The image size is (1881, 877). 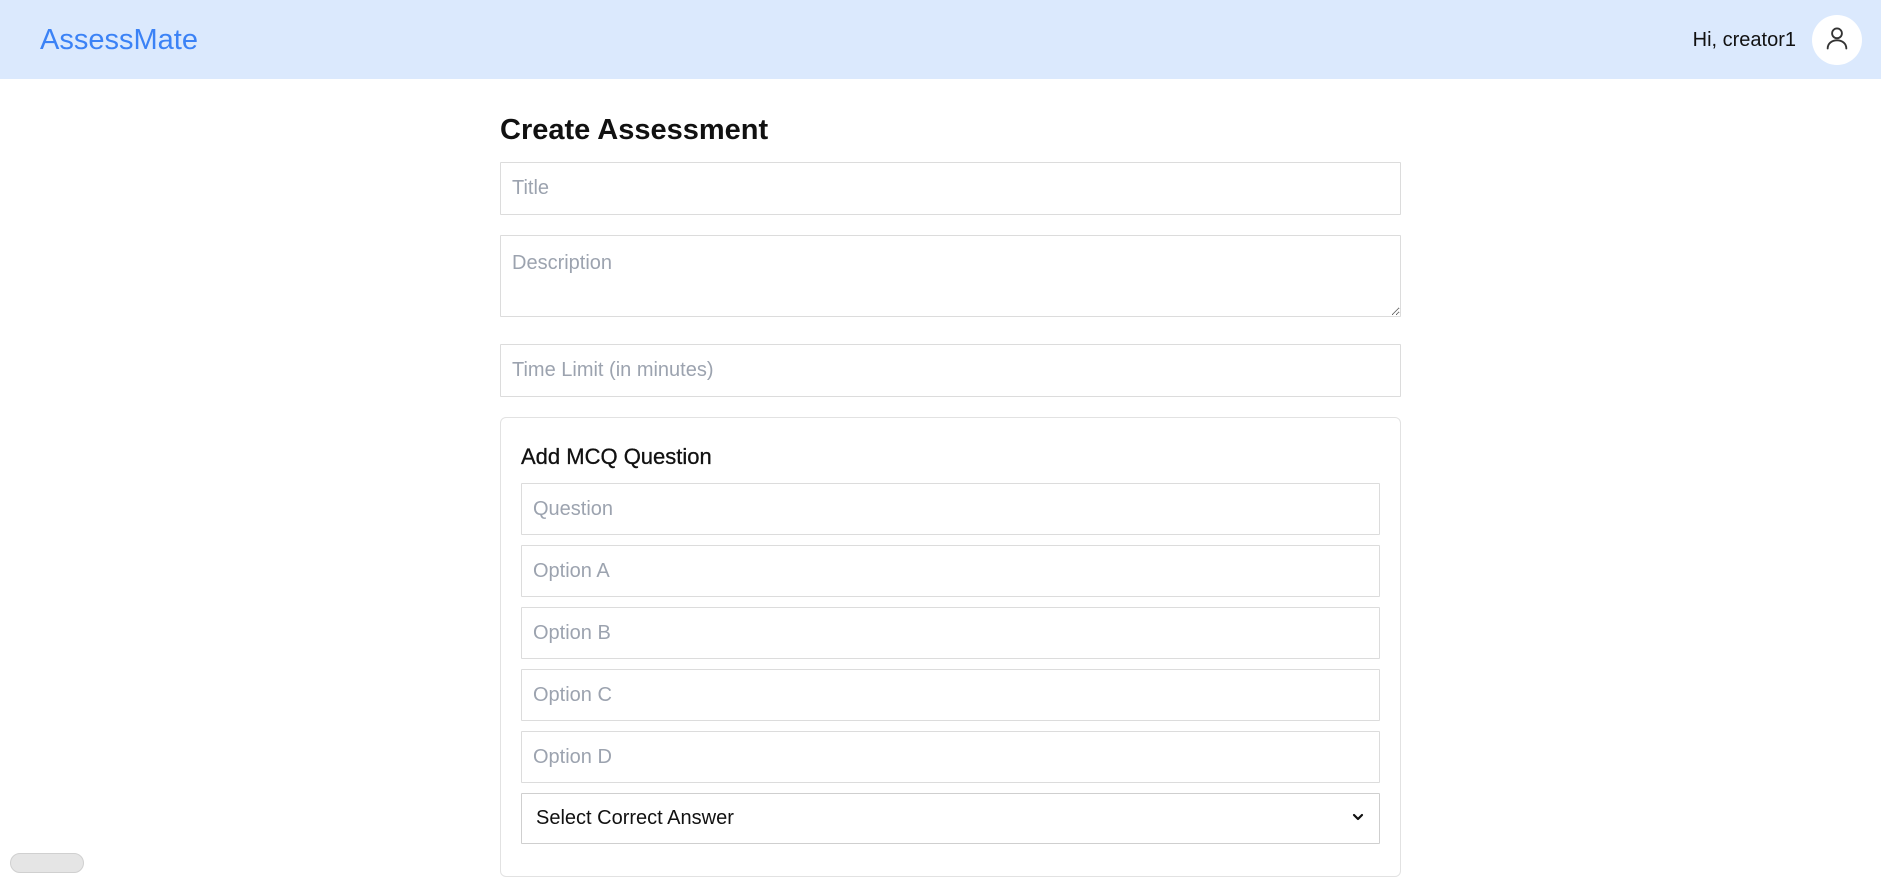 What do you see at coordinates (47, 863) in the screenshot?
I see `floating-toggle-button` at bounding box center [47, 863].